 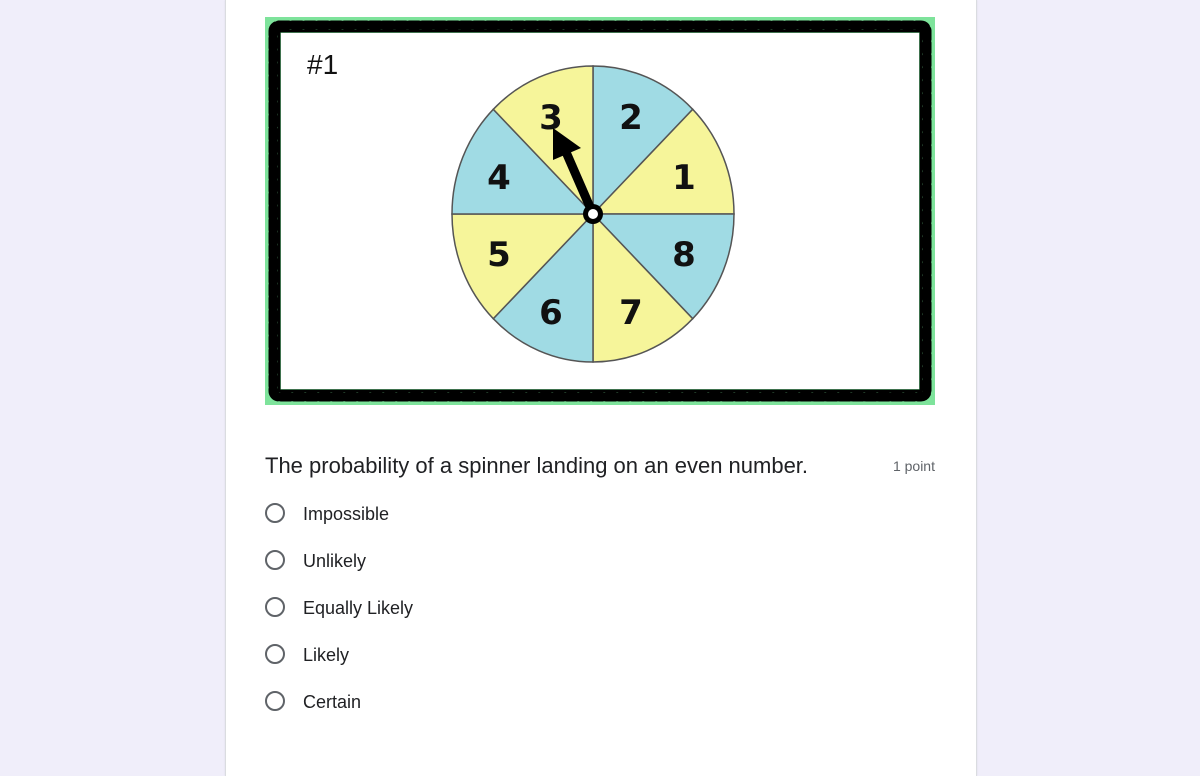 What do you see at coordinates (684, 178) in the screenshot?
I see `spinner-number-1: 1` at bounding box center [684, 178].